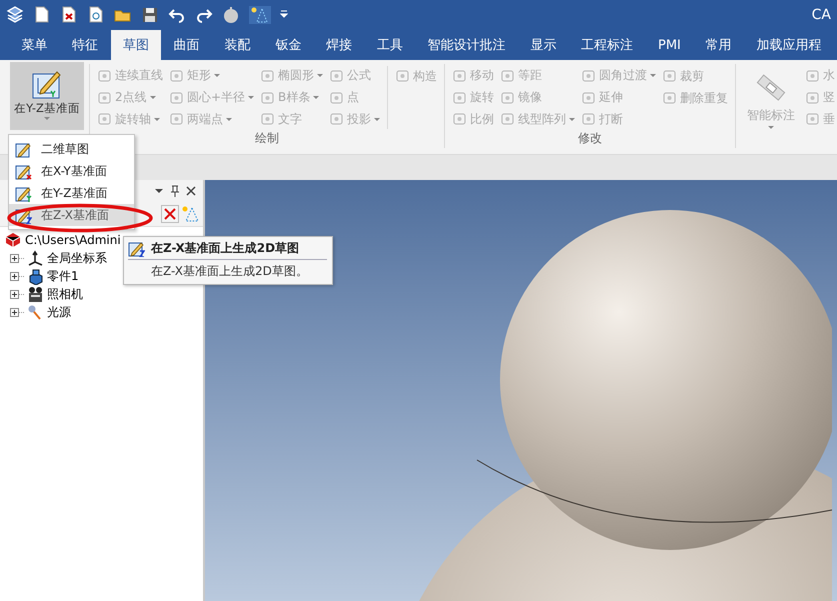  Describe the element at coordinates (670, 45) in the screenshot. I see `ribbon-tab: PMI` at that location.